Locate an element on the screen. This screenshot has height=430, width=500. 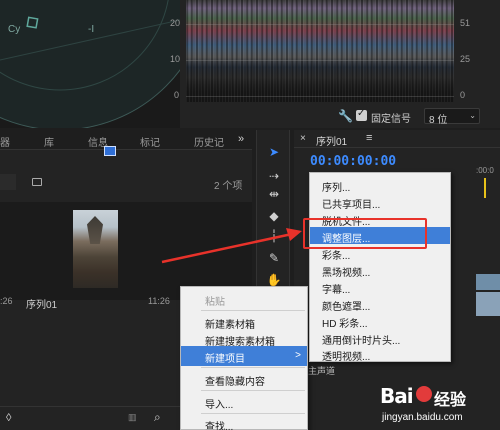
tab-history: 历史记 is located at coordinates (209, 141).